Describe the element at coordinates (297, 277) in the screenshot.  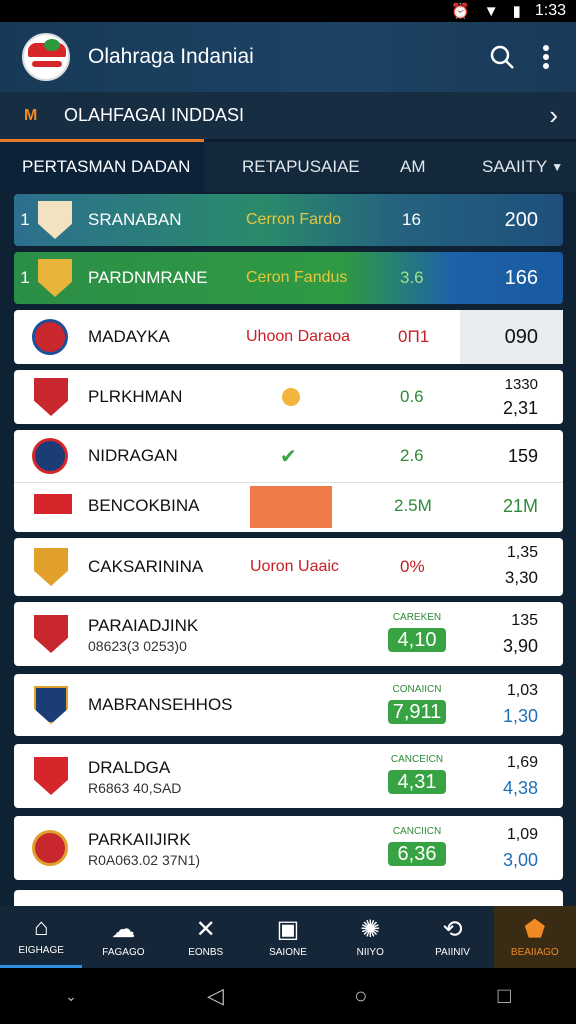
I see `team-detail: Ceron Fandus` at that location.